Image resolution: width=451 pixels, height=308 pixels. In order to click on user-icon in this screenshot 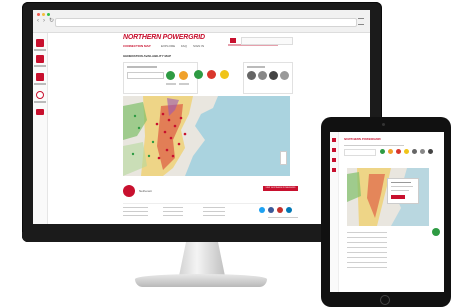, I will do `click(233, 40)`.